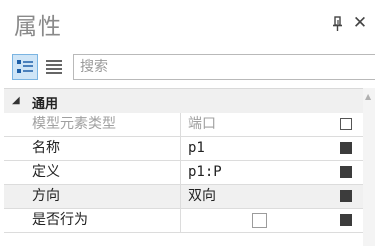  I want to click on property-name: 模型元素类型, so click(92, 124).